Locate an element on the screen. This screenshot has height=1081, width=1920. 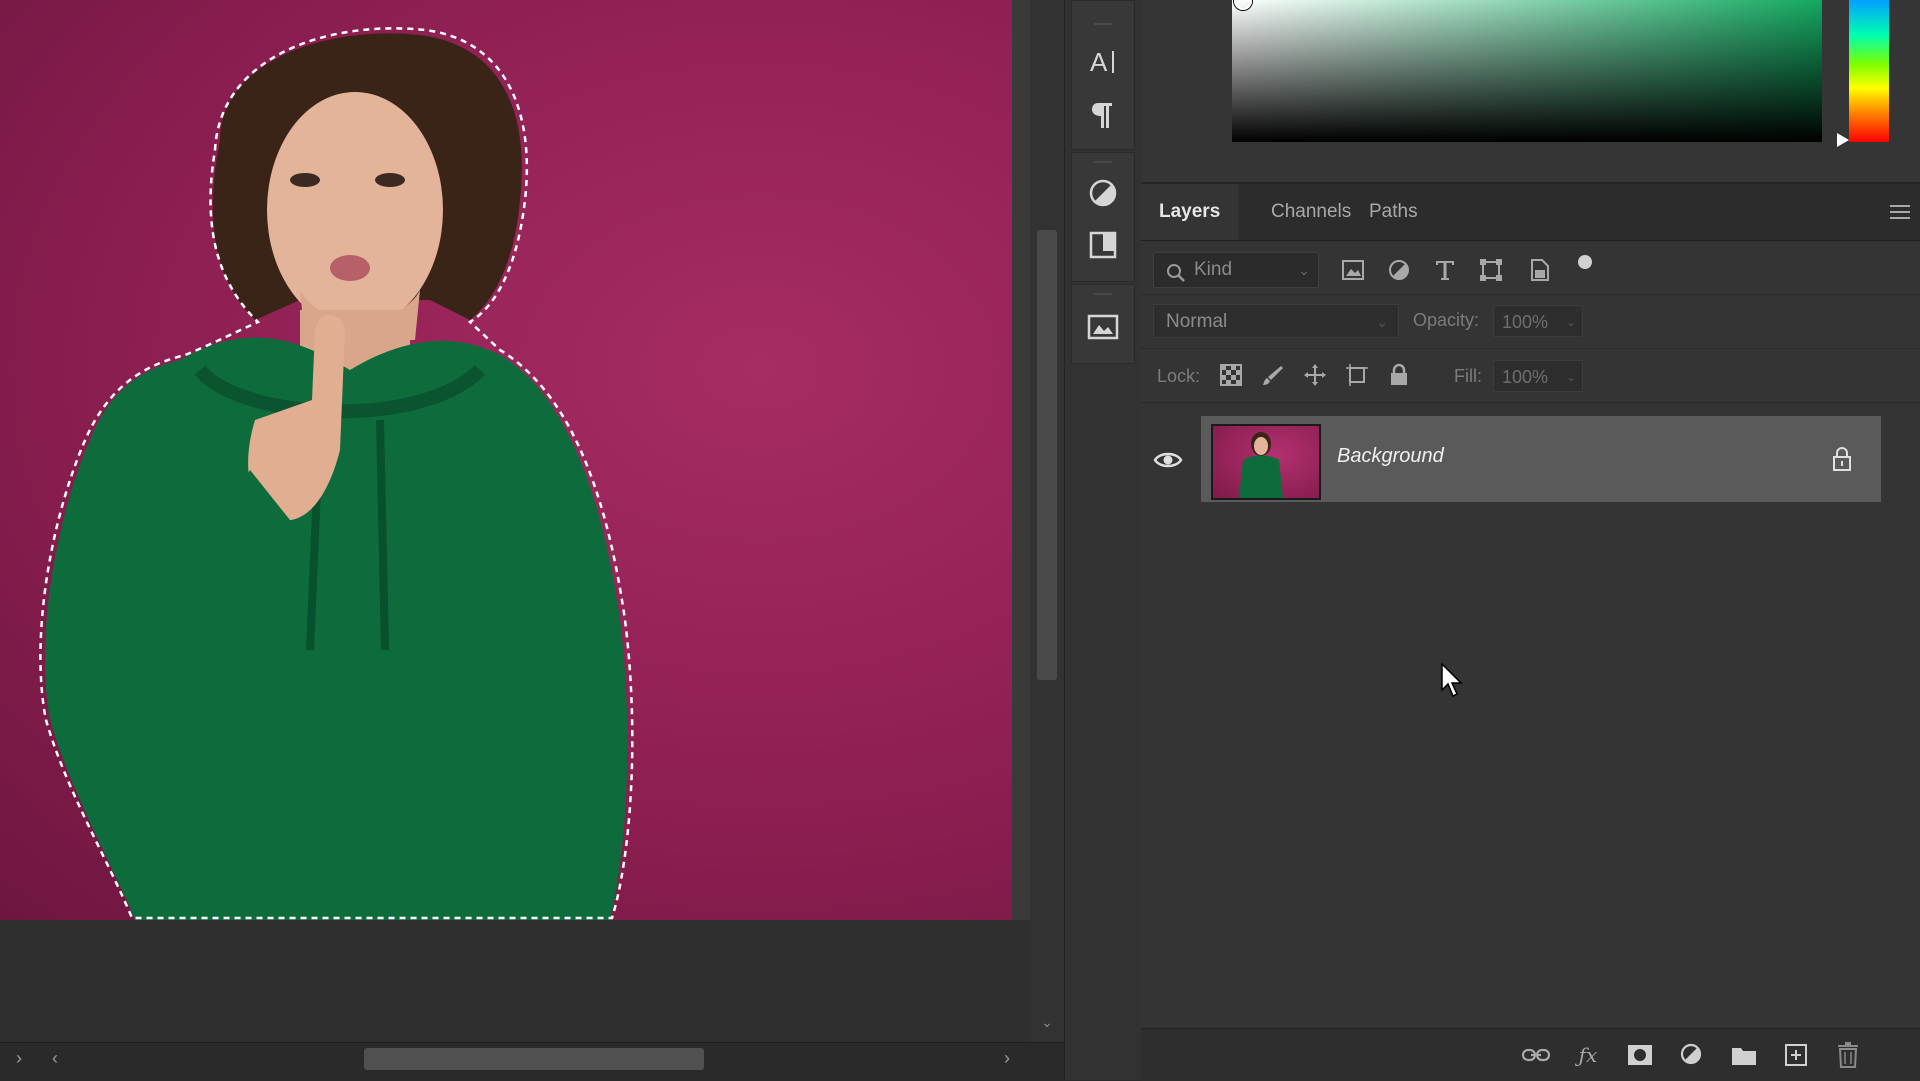
opacity-label: Opacity: is located at coordinates (1446, 320).